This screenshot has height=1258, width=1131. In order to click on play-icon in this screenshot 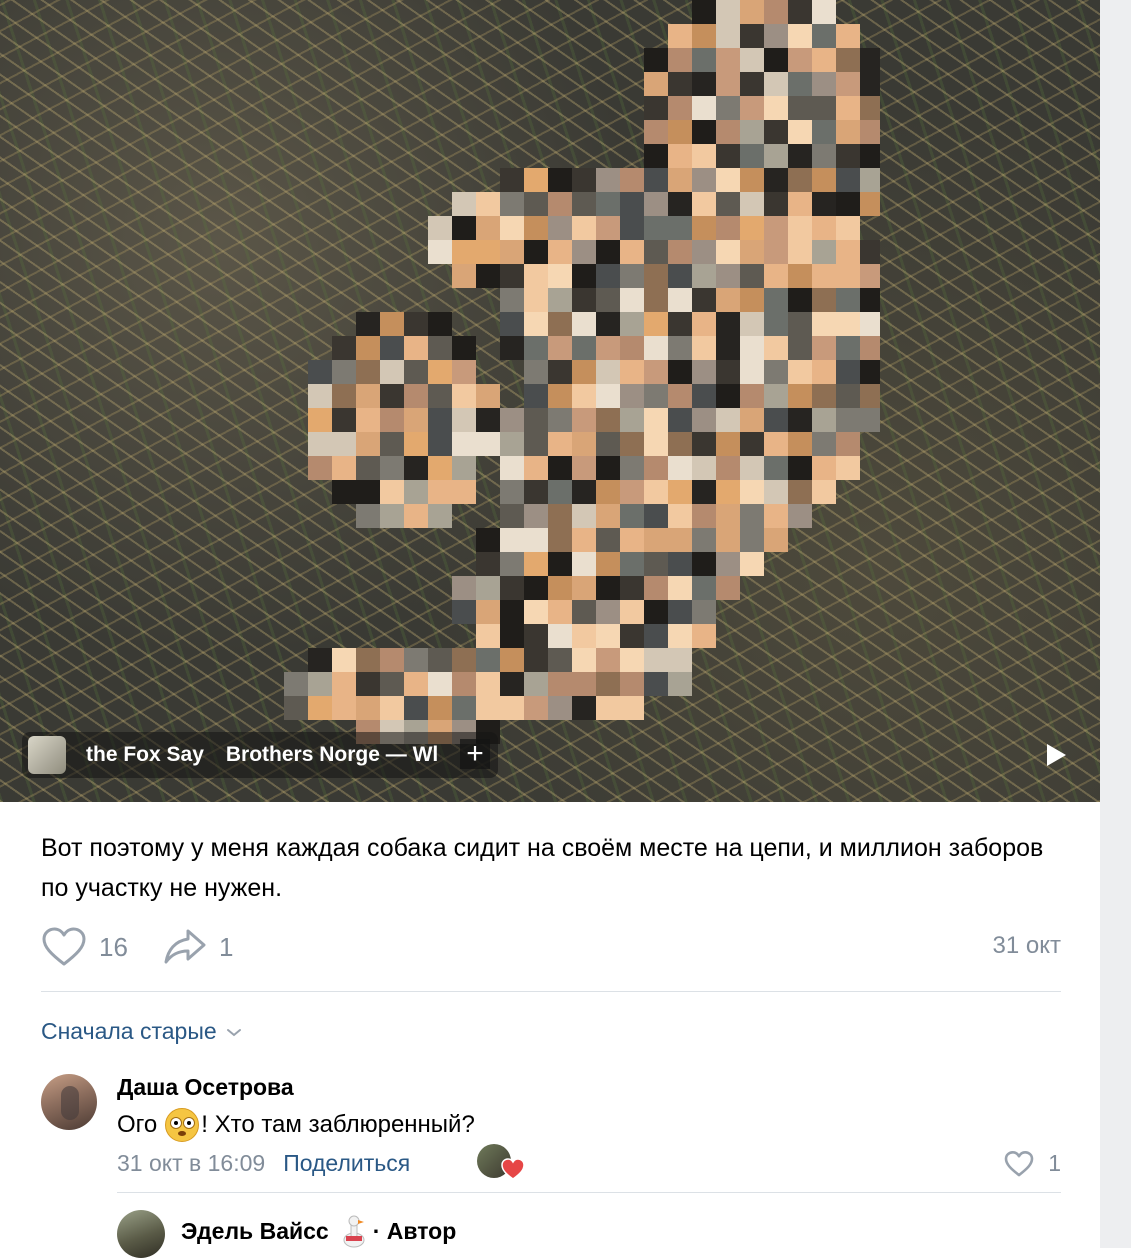, I will do `click(1055, 755)`.